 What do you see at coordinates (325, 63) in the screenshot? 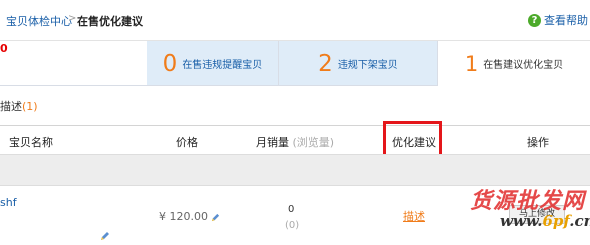
I see `stat-number: 2` at bounding box center [325, 63].